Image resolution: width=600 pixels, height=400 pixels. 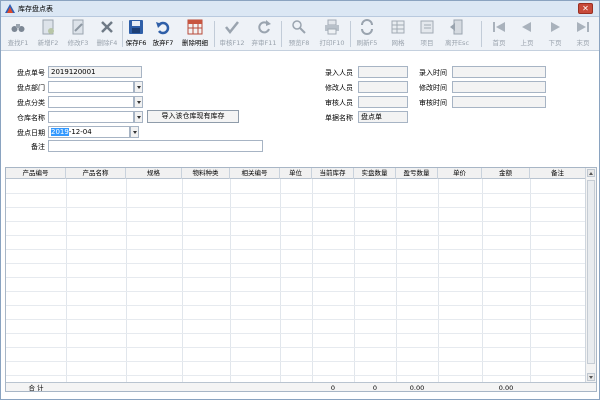 I want to click on col-header-current-stock: 当前库存, so click(x=333, y=173).